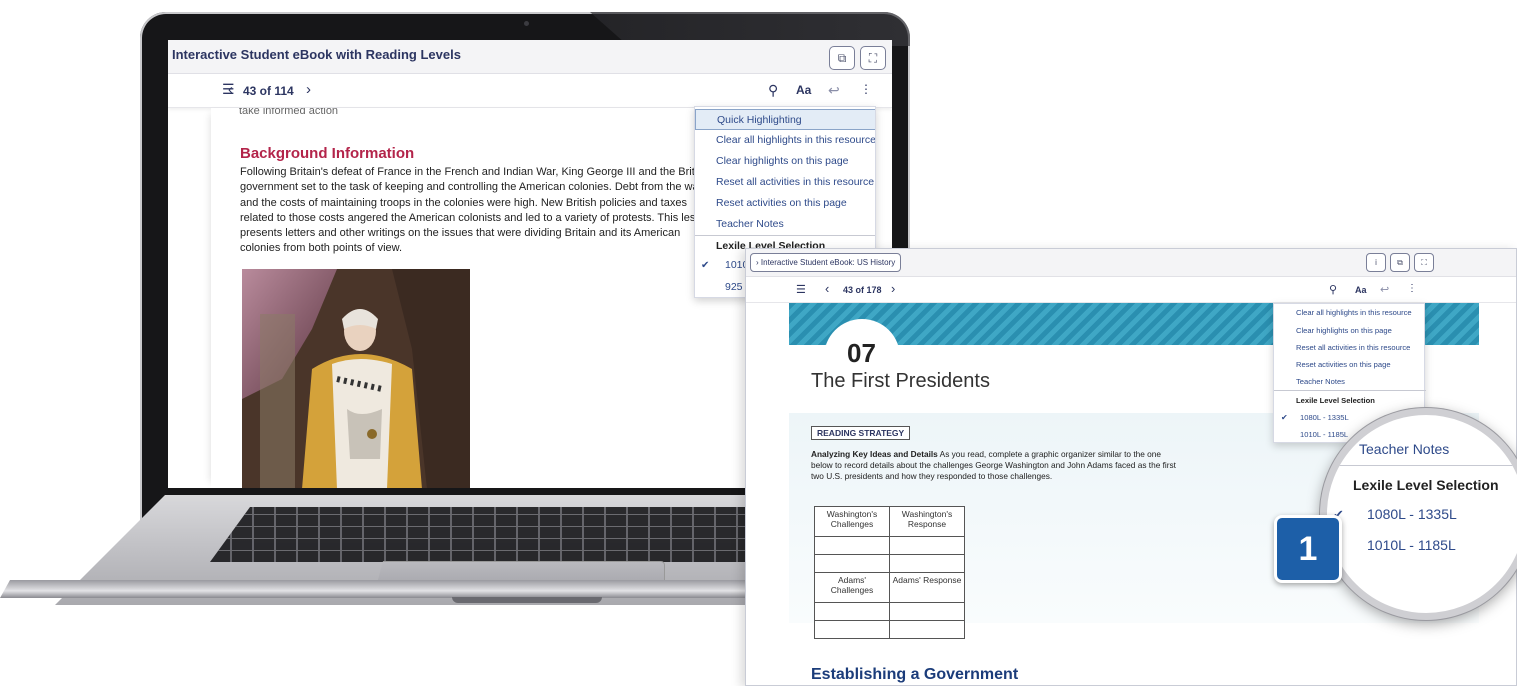 This screenshot has height=686, width=1517. Describe the element at coordinates (852, 587) in the screenshot. I see `table-cell: Adams' Challenges` at that location.